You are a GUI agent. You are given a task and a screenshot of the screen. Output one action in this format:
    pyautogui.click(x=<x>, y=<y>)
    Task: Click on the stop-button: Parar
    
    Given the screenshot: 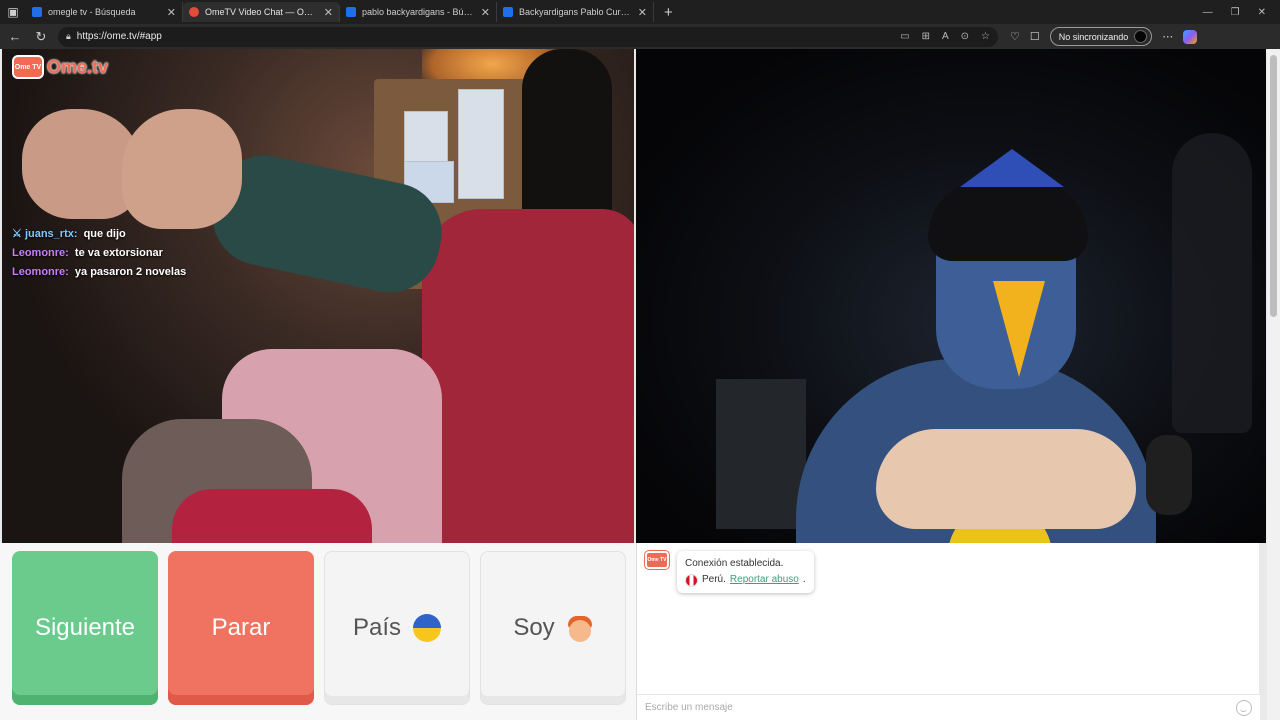 What is the action you would take?
    pyautogui.click(x=241, y=628)
    